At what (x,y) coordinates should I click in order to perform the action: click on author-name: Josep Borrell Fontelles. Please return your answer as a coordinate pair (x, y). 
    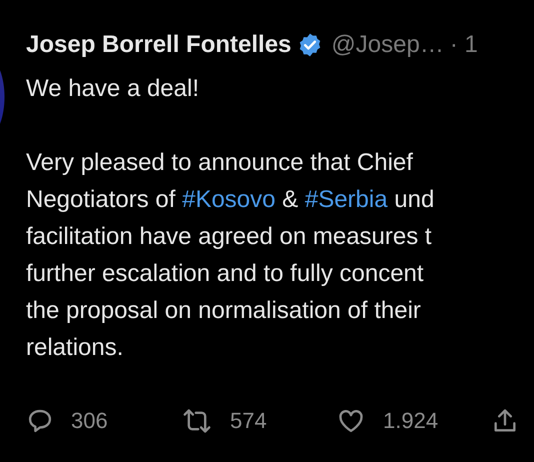
    Looking at the image, I should click on (159, 45).